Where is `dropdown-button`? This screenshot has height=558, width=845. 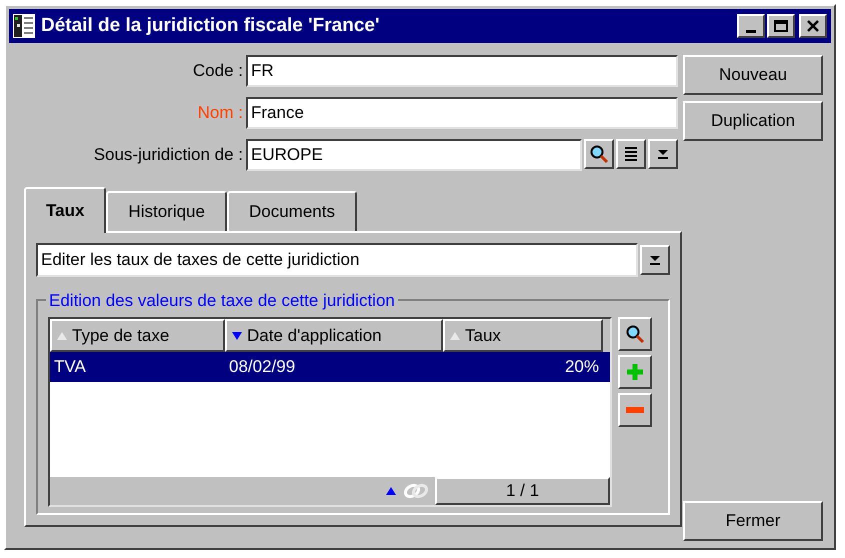 dropdown-button is located at coordinates (663, 154).